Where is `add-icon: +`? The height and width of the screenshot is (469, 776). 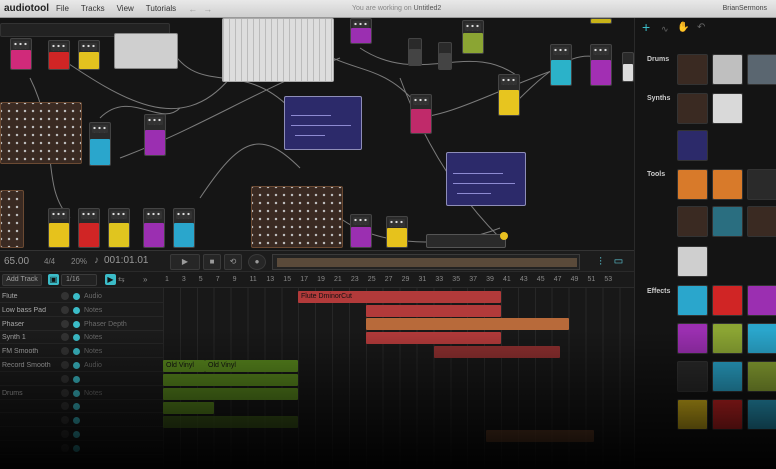
add-icon: + is located at coordinates (646, 27).